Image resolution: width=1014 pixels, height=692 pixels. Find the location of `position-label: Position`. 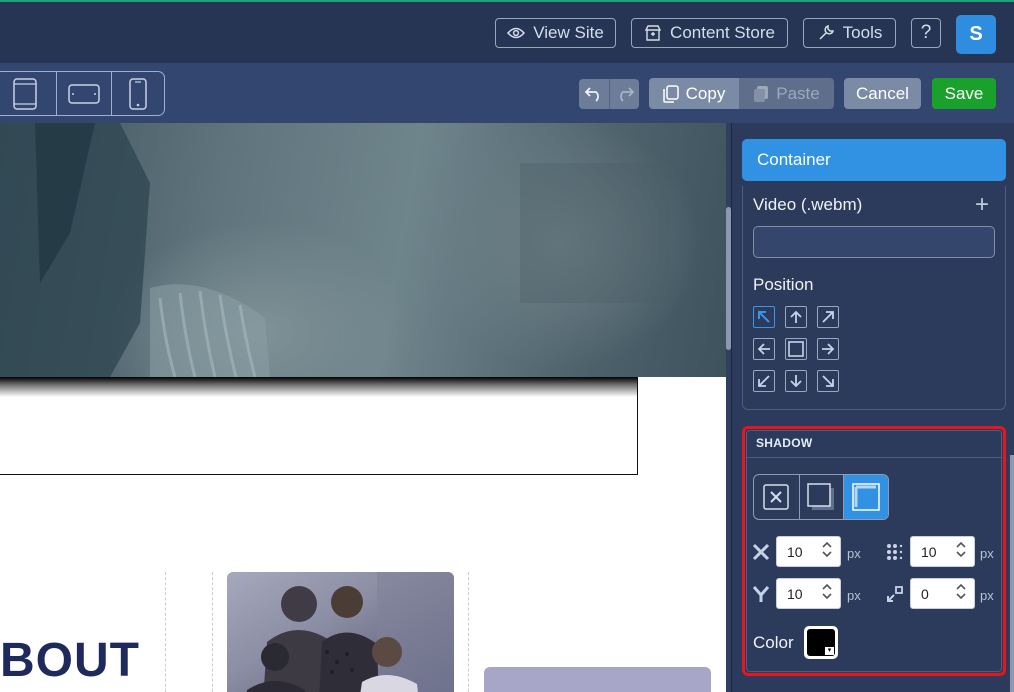

position-label: Position is located at coordinates (783, 284).